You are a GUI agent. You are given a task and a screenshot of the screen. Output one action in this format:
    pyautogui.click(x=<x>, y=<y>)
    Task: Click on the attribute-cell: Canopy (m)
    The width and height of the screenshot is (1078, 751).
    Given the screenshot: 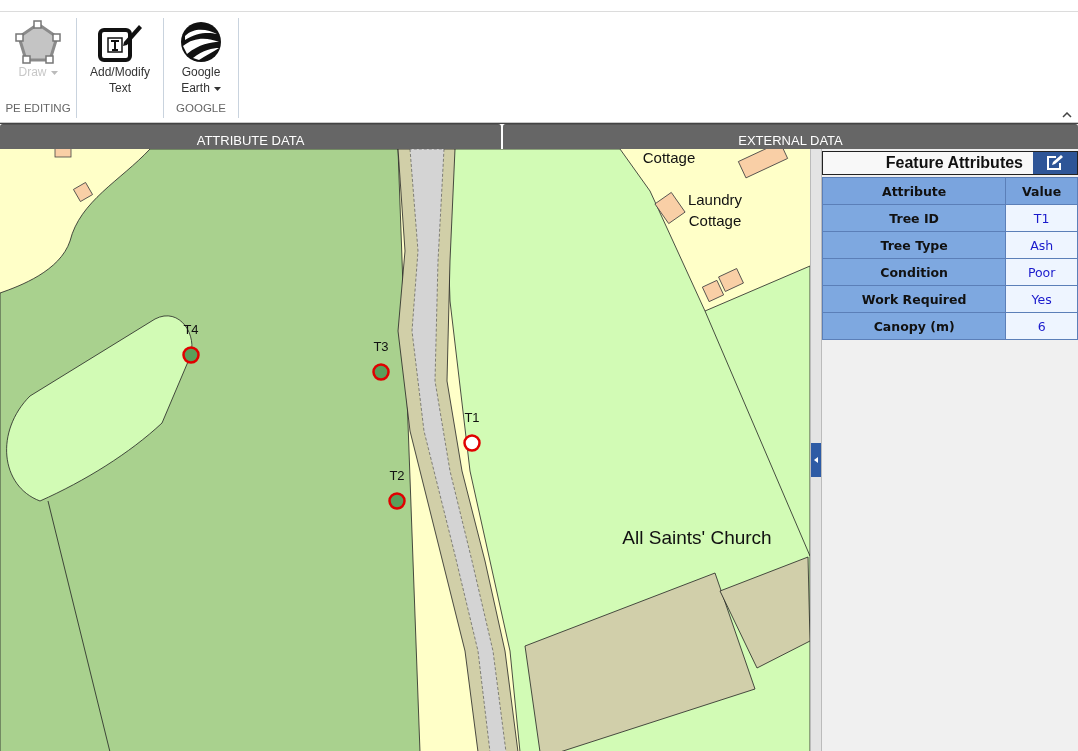 What is the action you would take?
    pyautogui.click(x=914, y=326)
    